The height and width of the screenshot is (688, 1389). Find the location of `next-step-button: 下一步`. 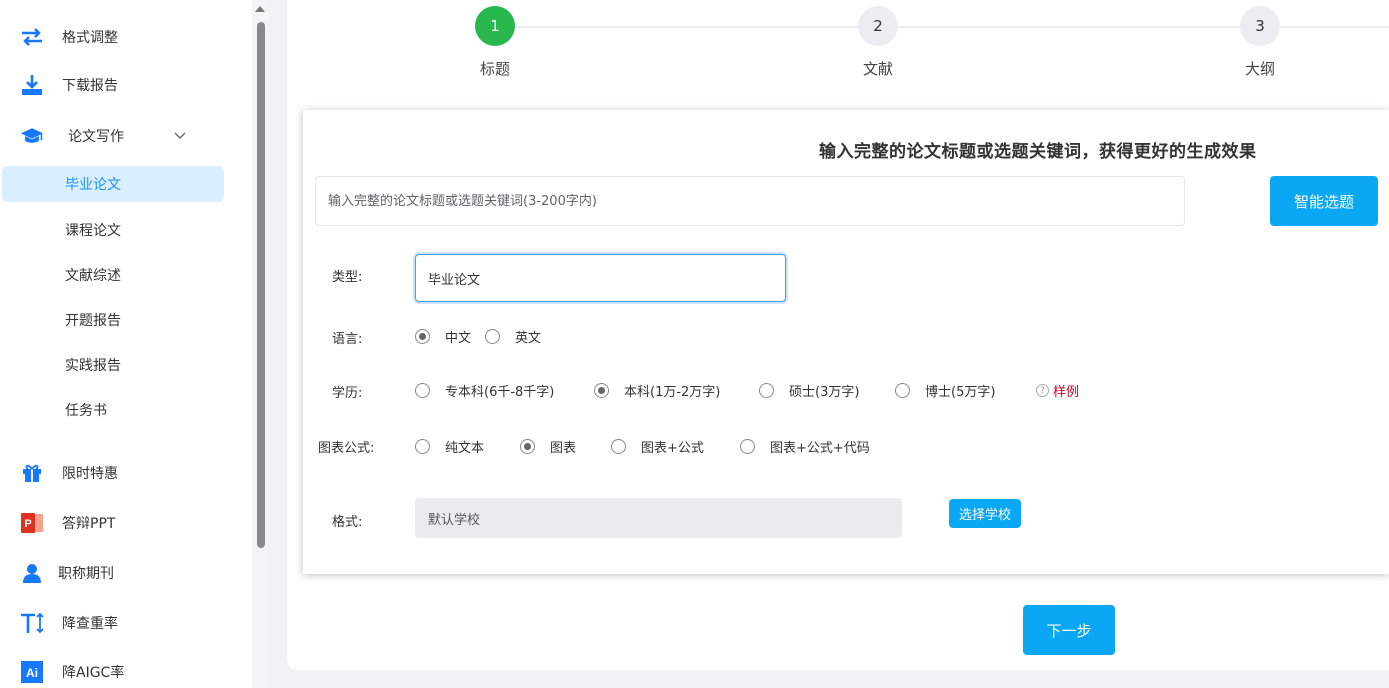

next-step-button: 下一步 is located at coordinates (1069, 630).